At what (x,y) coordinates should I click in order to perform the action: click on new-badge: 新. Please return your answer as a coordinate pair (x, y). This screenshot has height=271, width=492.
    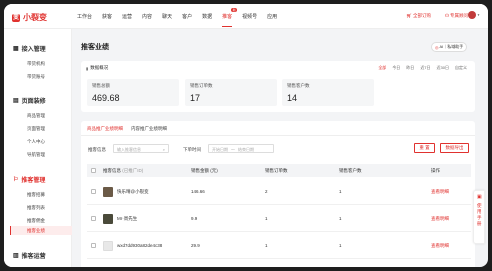
    Looking at the image, I should click on (234, 10).